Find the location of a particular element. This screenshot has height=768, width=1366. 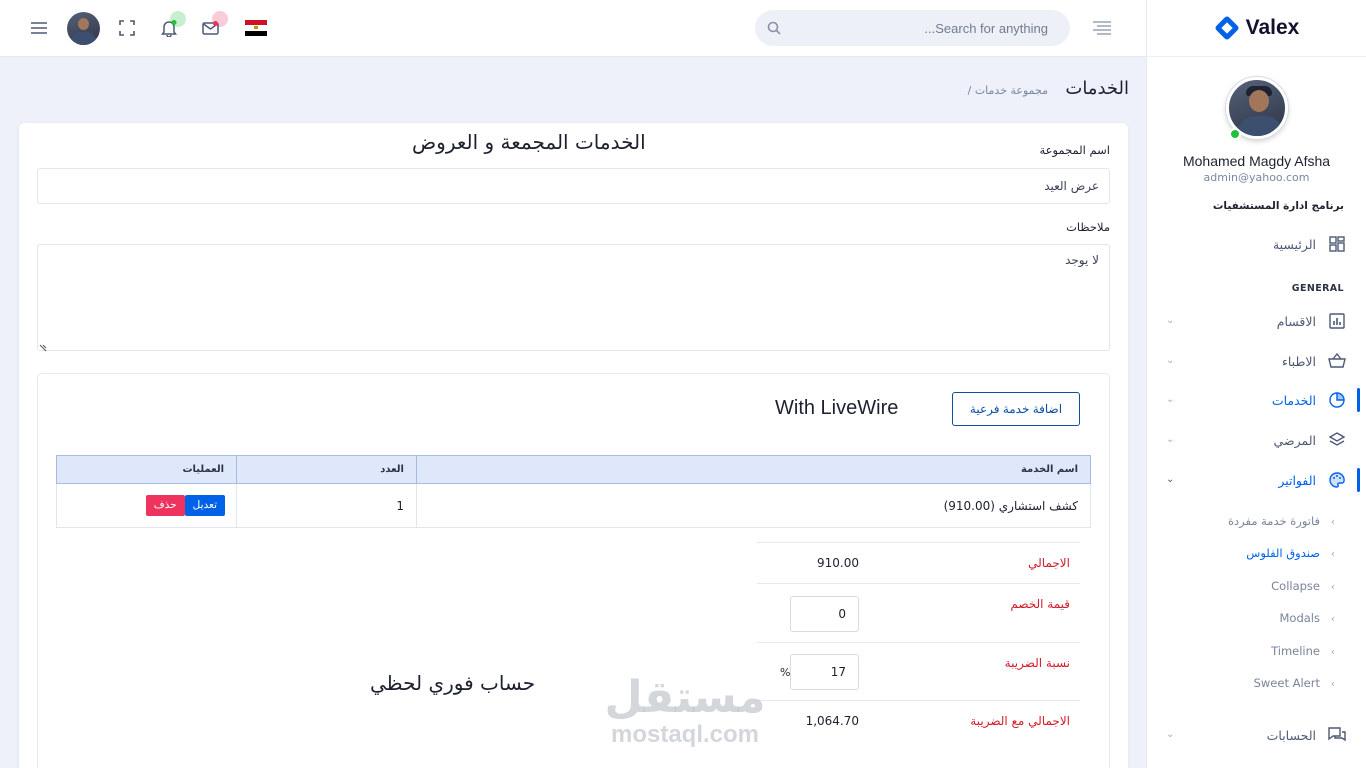

card-title: الخدمات المجمعة و العروض is located at coordinates (529, 142).